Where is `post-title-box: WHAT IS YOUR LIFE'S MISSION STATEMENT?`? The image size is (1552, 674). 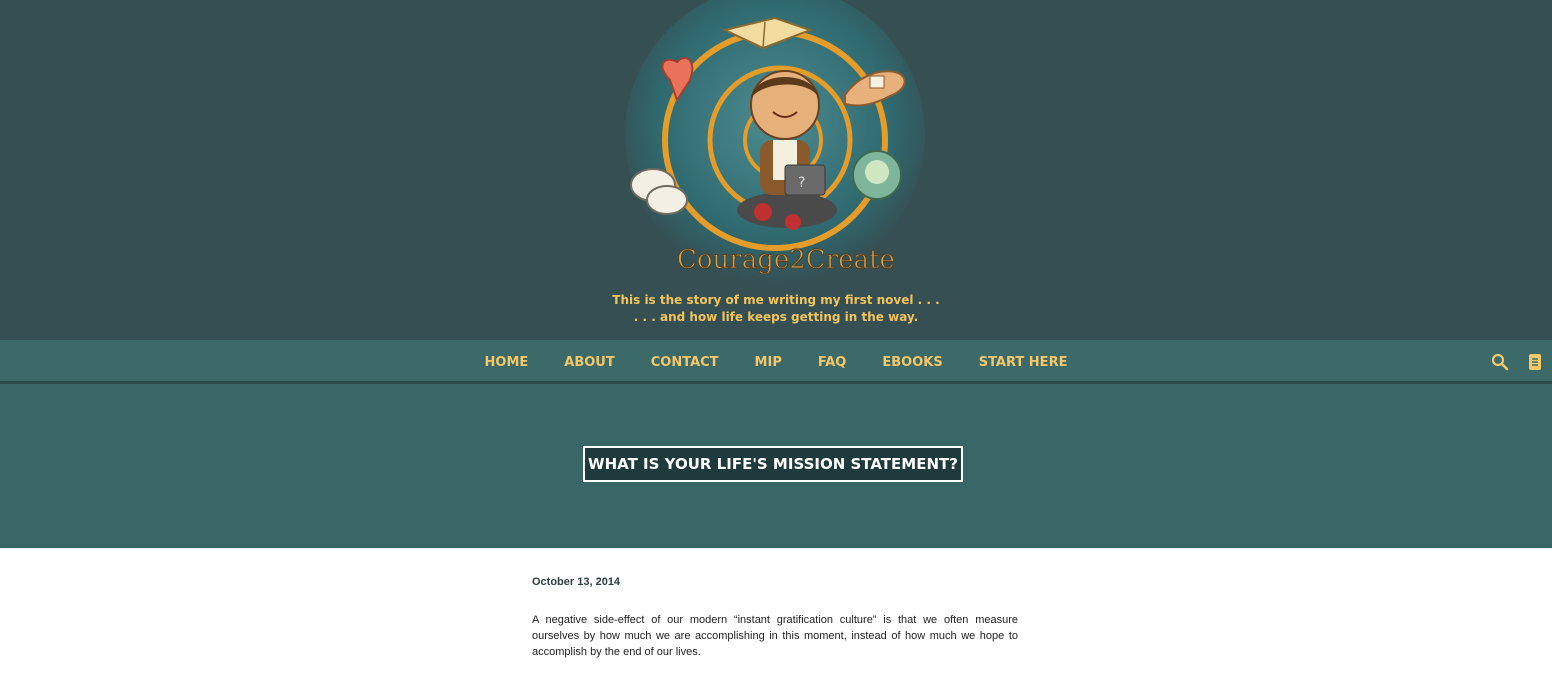 post-title-box: WHAT IS YOUR LIFE'S MISSION STATEMENT? is located at coordinates (773, 464).